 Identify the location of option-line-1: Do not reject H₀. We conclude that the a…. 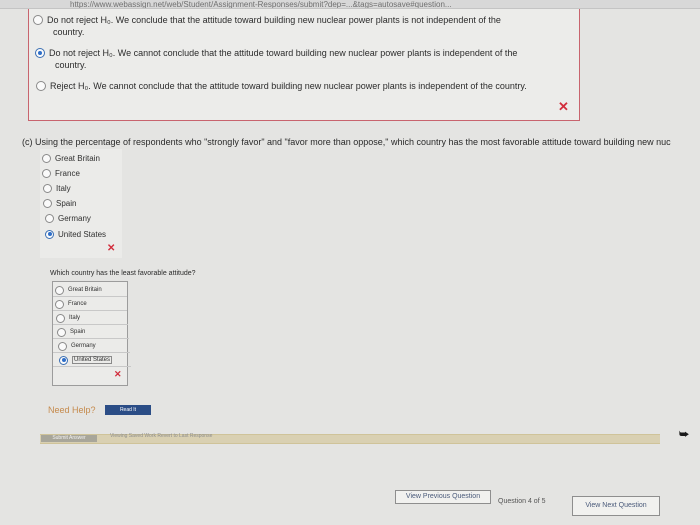
(274, 20).